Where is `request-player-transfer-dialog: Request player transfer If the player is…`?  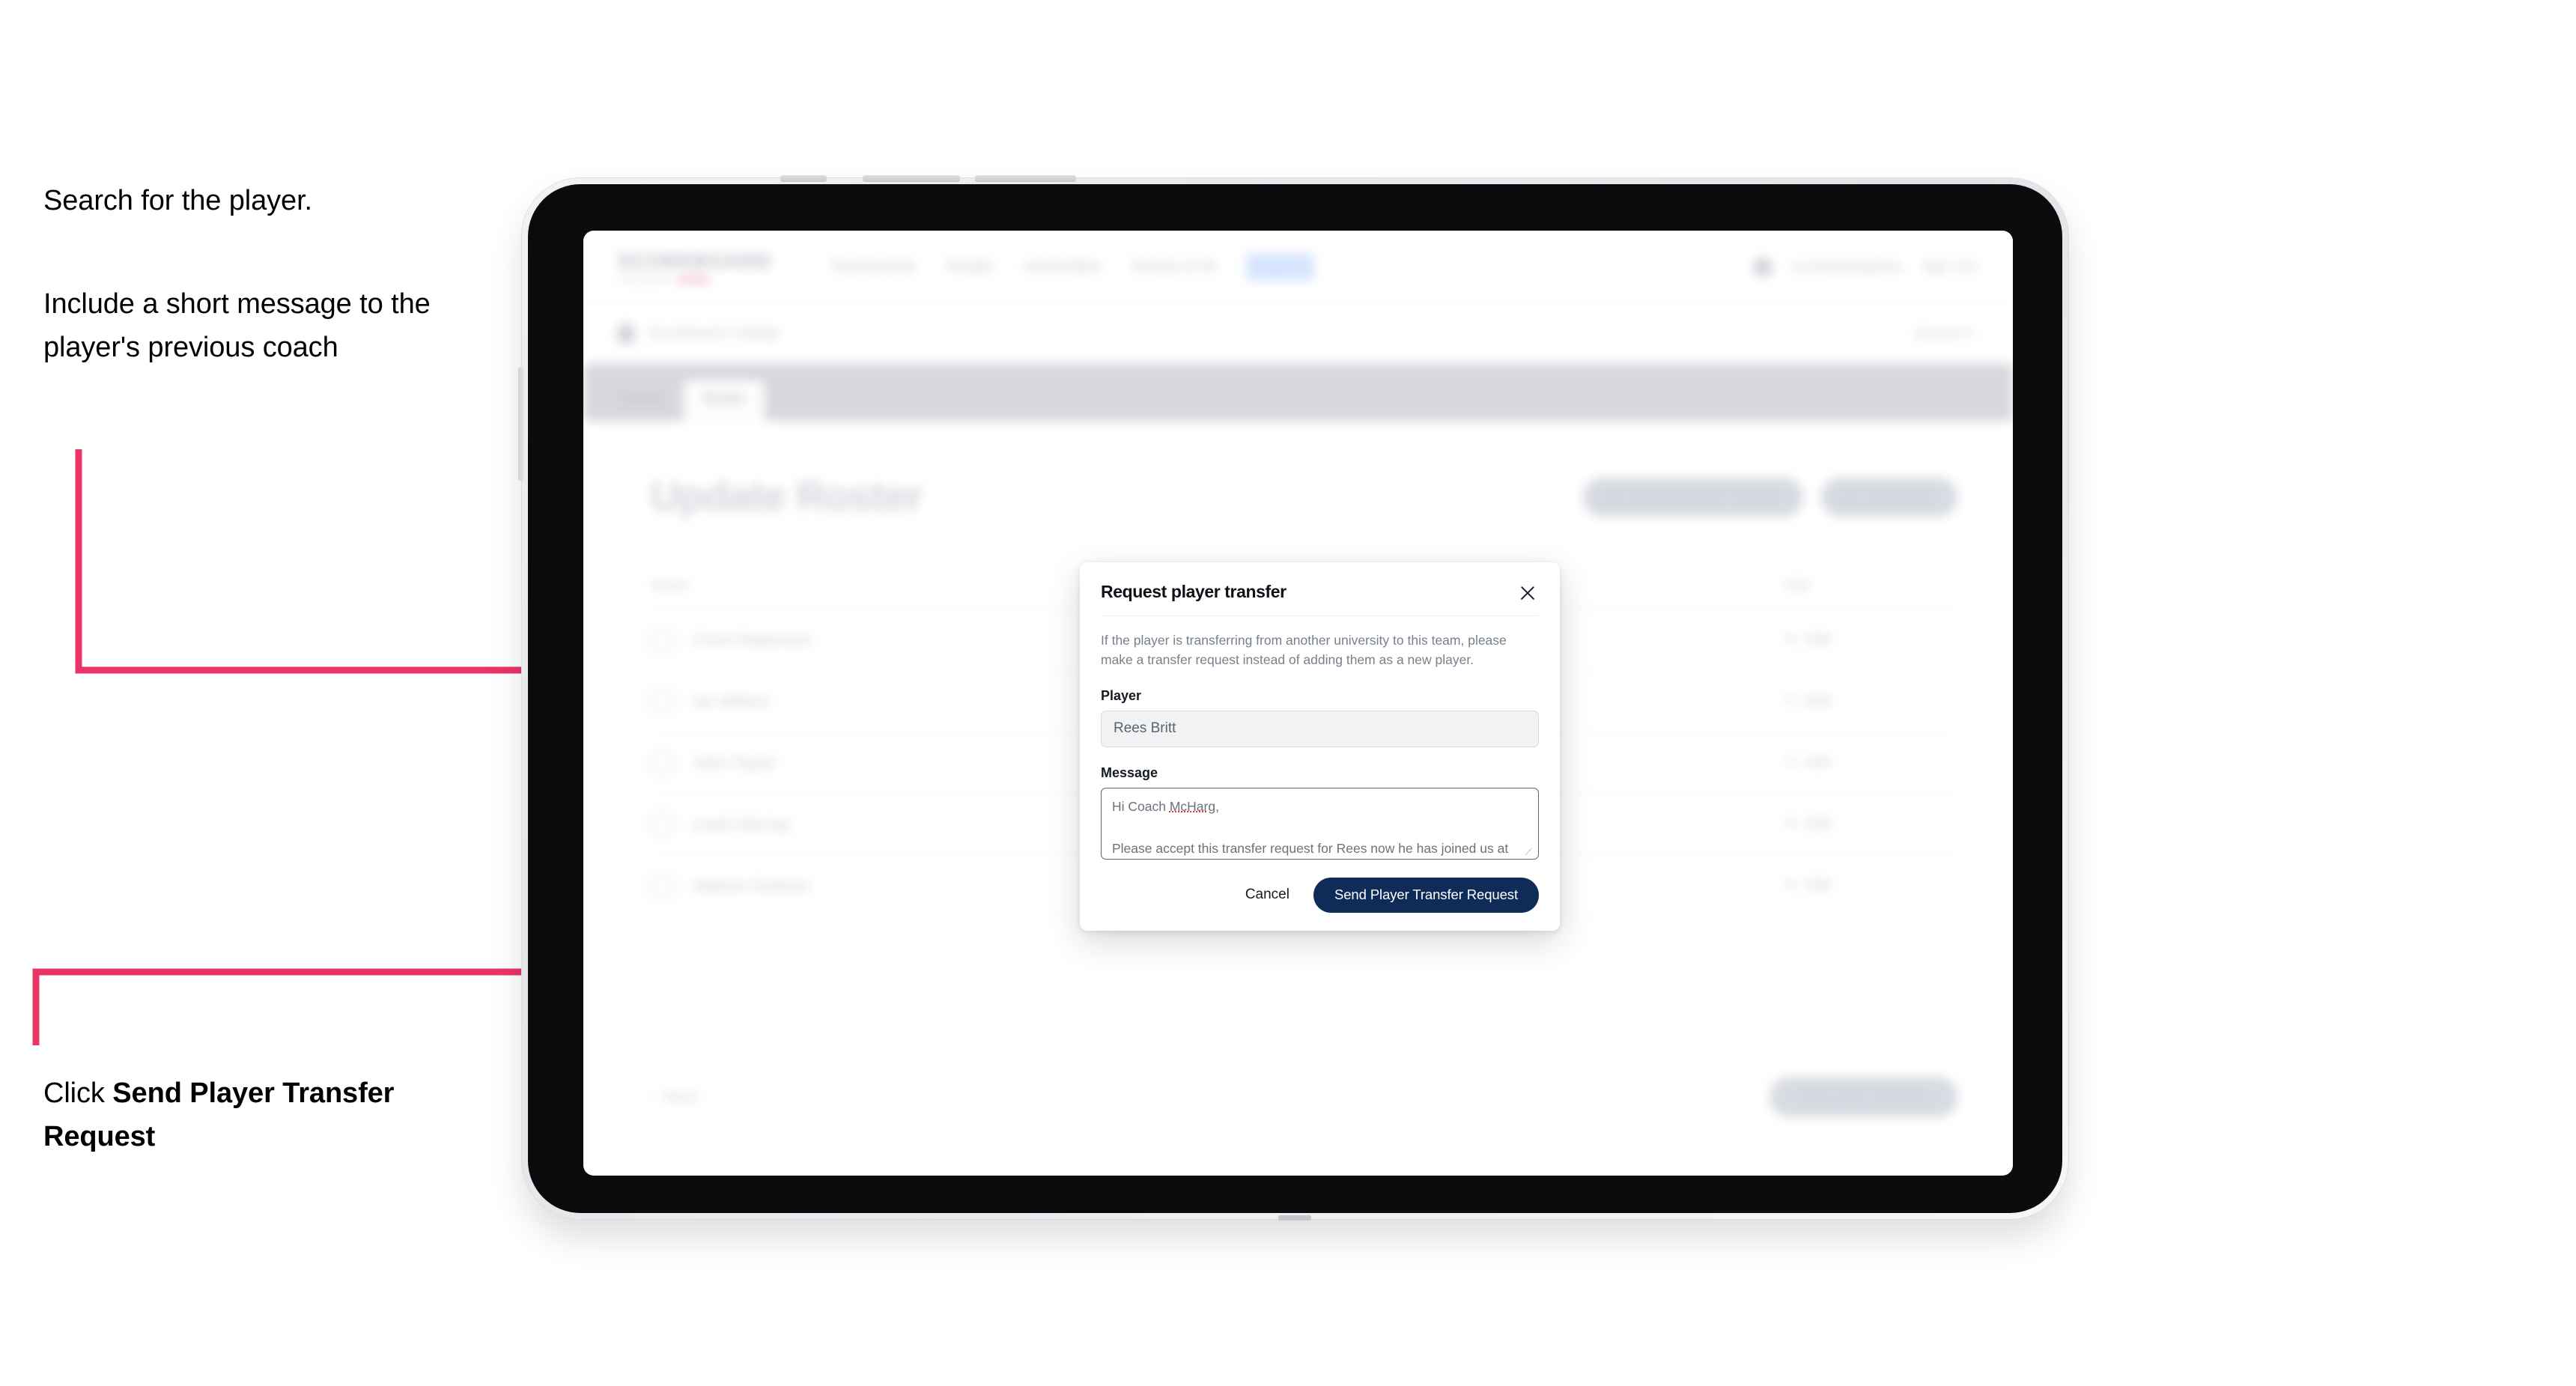 request-player-transfer-dialog: Request player transfer If the player is… is located at coordinates (1320, 746).